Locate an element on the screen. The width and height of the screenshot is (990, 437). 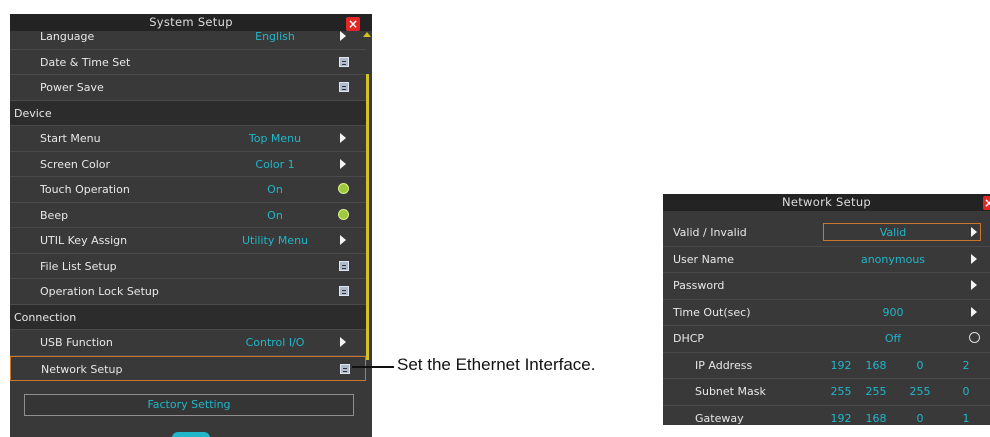
network-setup-titlebar: Network Setup is located at coordinates (826, 202).